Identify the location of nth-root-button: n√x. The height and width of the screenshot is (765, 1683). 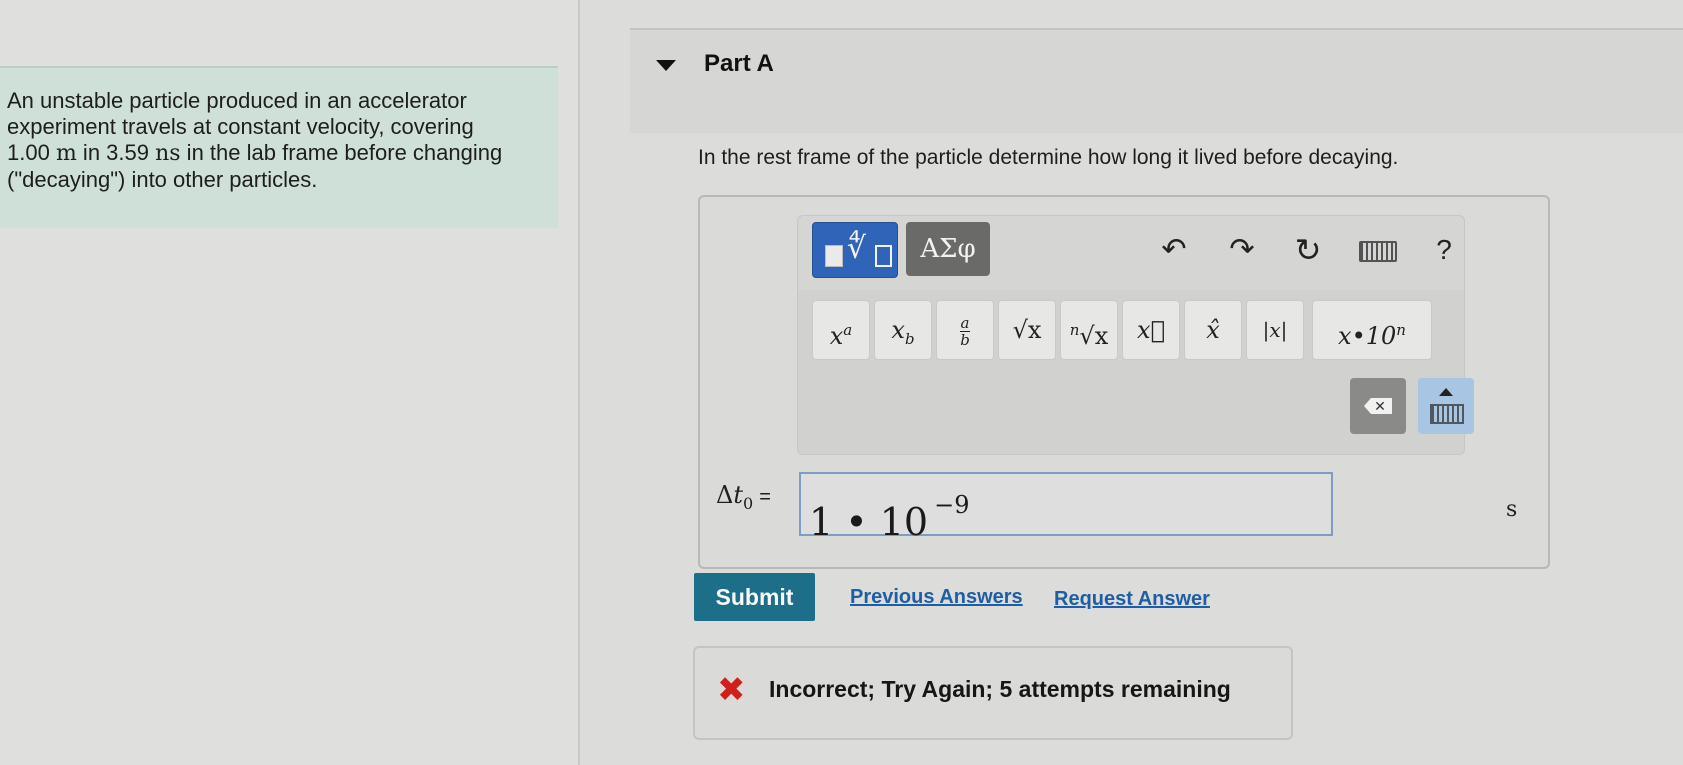
(1089, 330).